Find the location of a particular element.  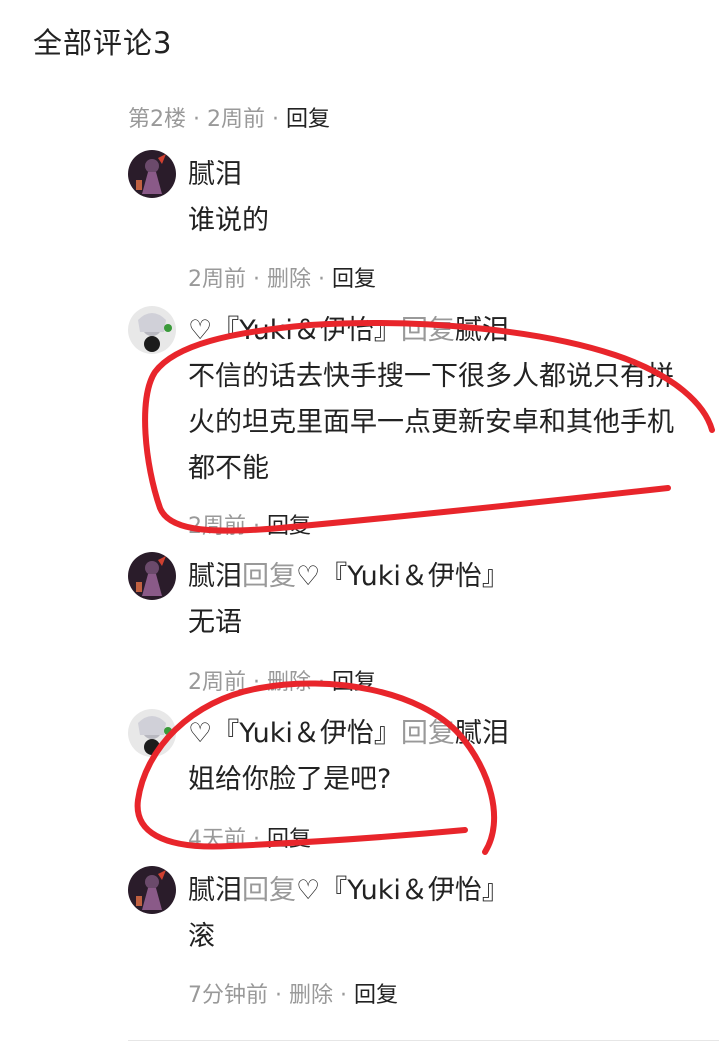

floor-meta: 第2楼 · 2周前 · 回复 is located at coordinates (229, 119).